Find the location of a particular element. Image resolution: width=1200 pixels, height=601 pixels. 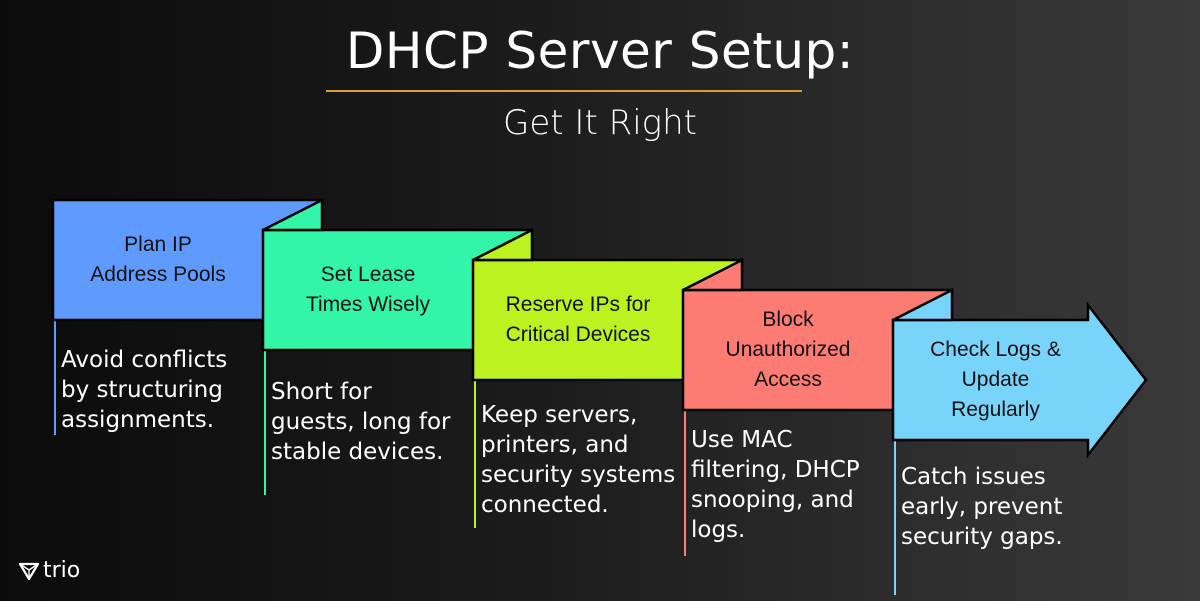

step-description-line: assignments. is located at coordinates (138, 420).